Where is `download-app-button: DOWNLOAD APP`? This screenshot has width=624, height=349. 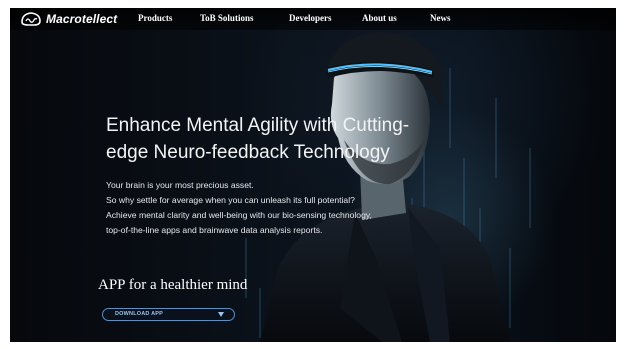
download-app-button: DOWNLOAD APP is located at coordinates (168, 314).